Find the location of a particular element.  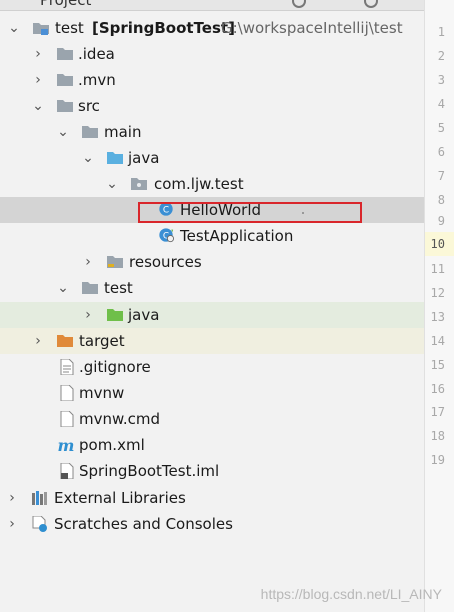

node-label: mvnw.cmd is located at coordinates (120, 419).